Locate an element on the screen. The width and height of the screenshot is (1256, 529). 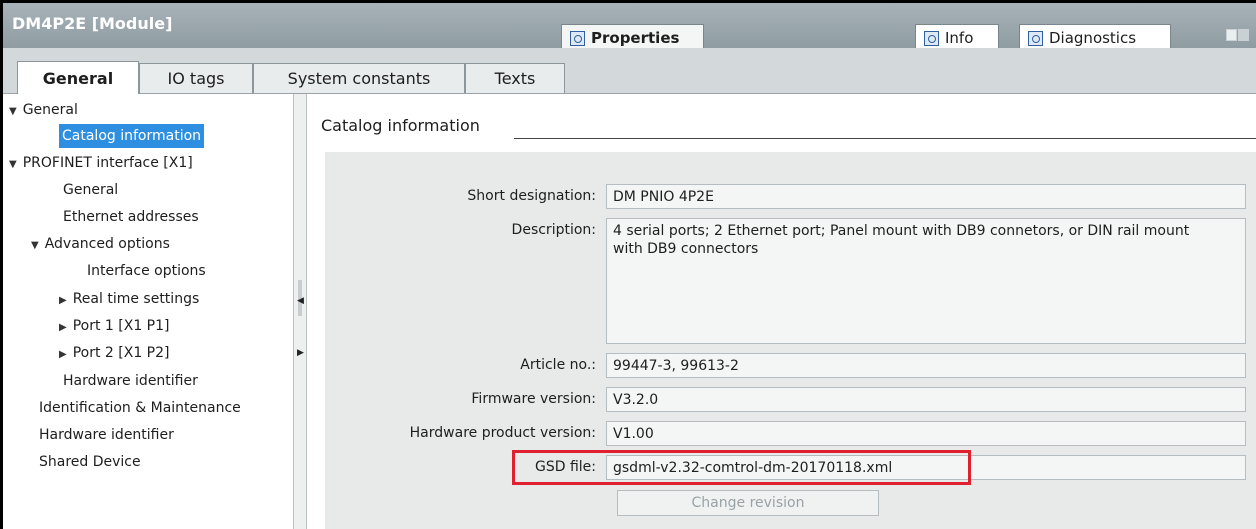
firmware-version-label: Firmware version: is located at coordinates (533, 399).